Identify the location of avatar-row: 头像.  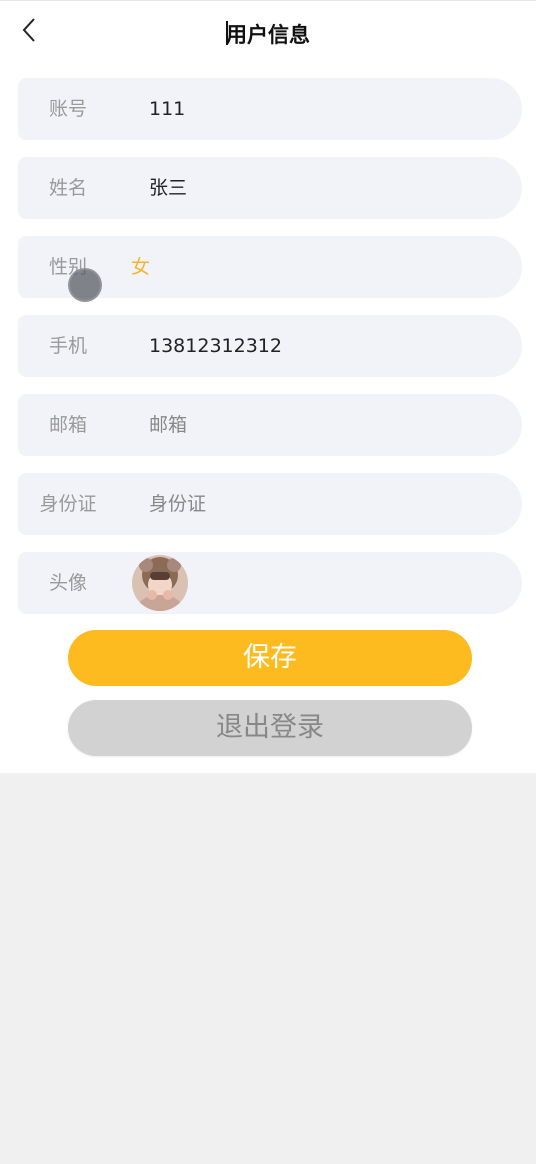
(270, 583).